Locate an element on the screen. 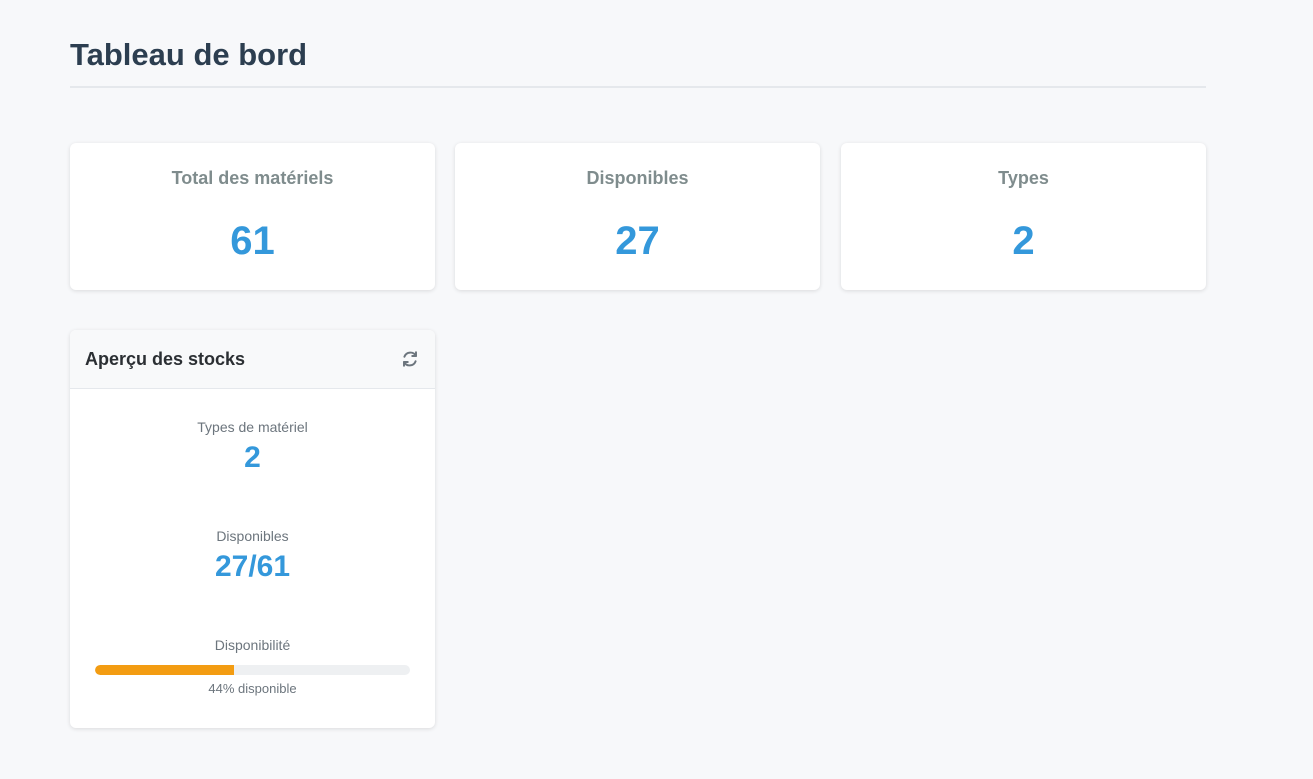 The height and width of the screenshot is (779, 1313). refresh-button is located at coordinates (410, 359).